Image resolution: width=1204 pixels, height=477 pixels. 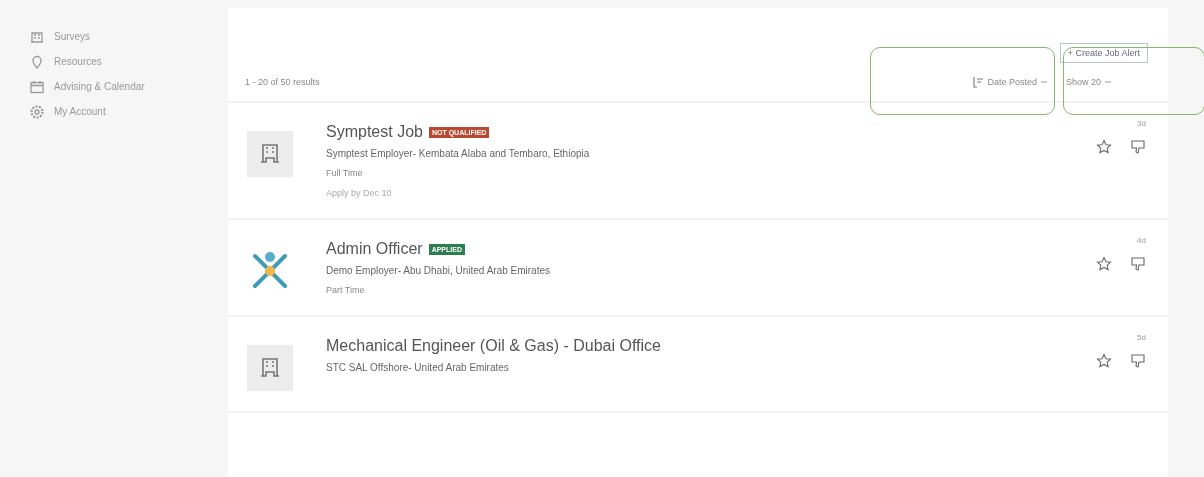 What do you see at coordinates (1010, 82) in the screenshot?
I see `sort-dropdown: Date Posted` at bounding box center [1010, 82].